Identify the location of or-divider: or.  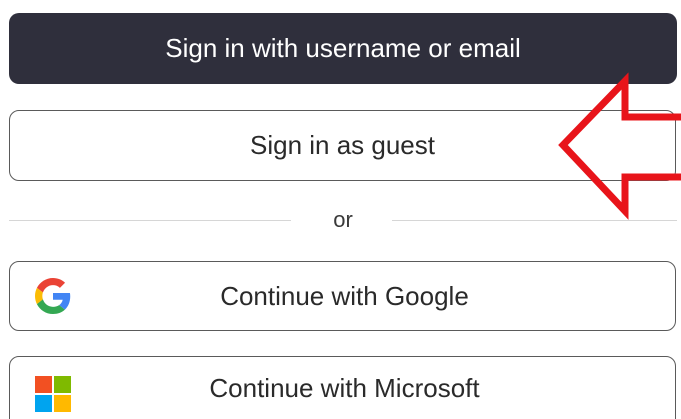
(343, 220).